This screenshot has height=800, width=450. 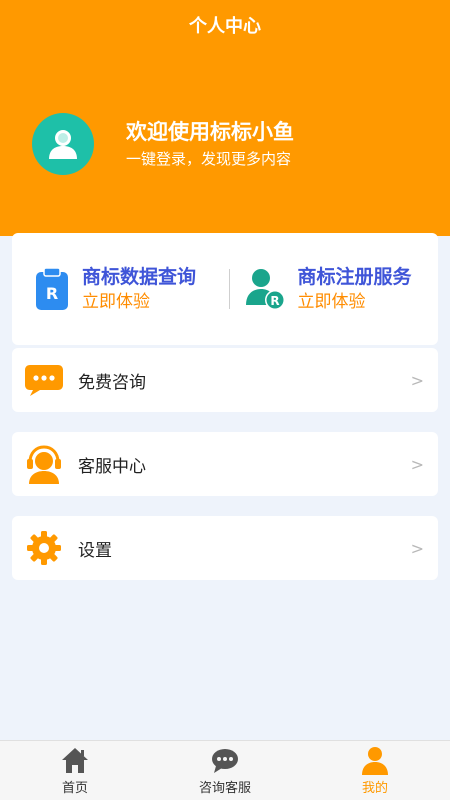 I want to click on welcome-text: 欢迎使用标标小鱼, so click(x=210, y=132).